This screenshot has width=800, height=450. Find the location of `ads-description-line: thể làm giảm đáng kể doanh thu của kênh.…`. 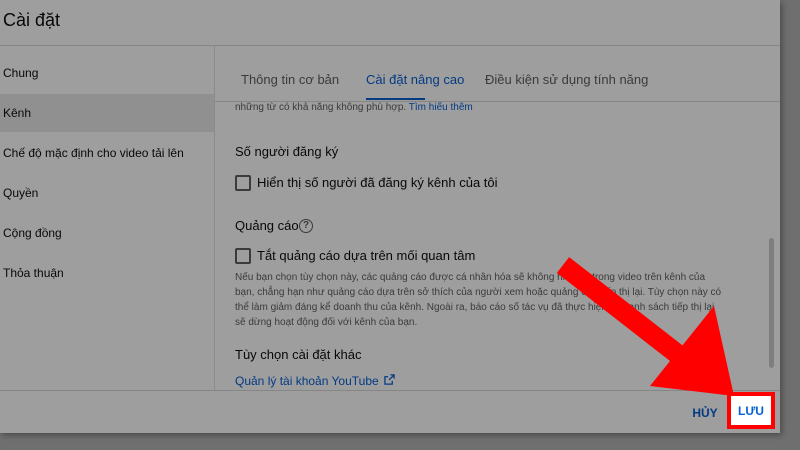

ads-description-line: thể làm giảm đáng kể doanh thu của kênh.… is located at coordinates (475, 307).